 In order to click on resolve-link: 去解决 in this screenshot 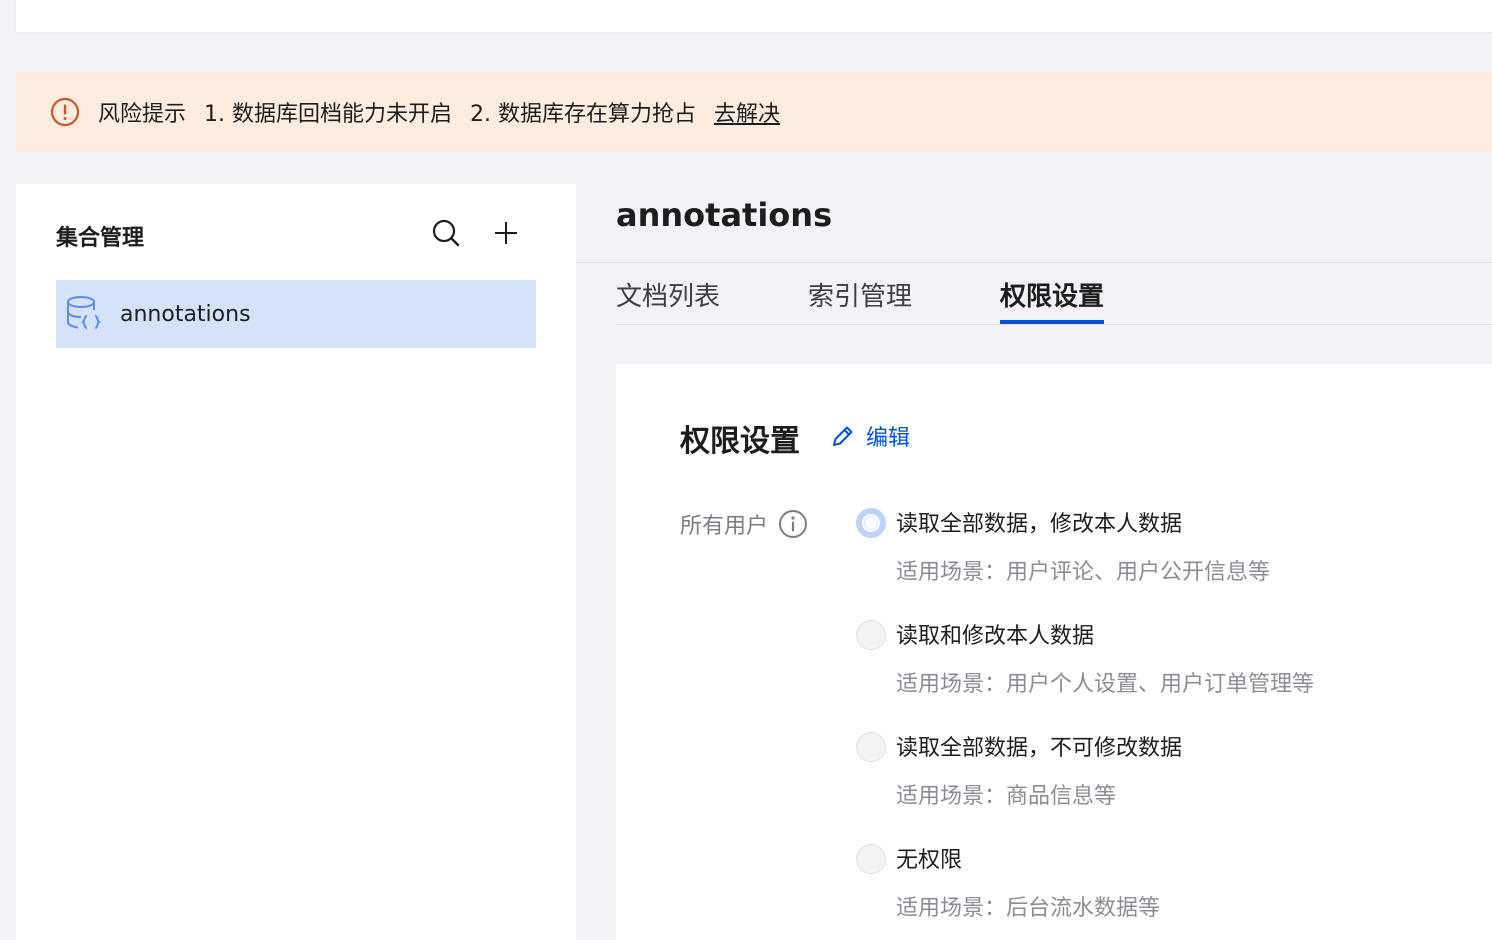, I will do `click(747, 112)`.